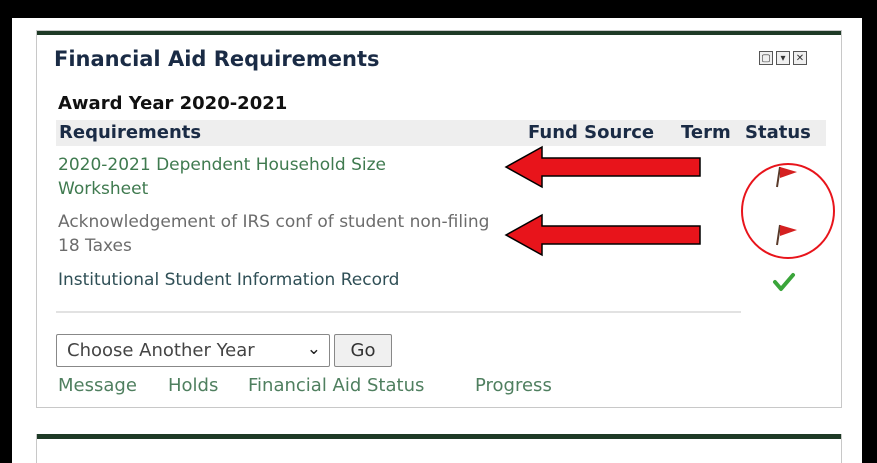 This screenshot has width=877, height=463. I want to click on link-financial-aid-status: Financial Aid Status, so click(336, 385).